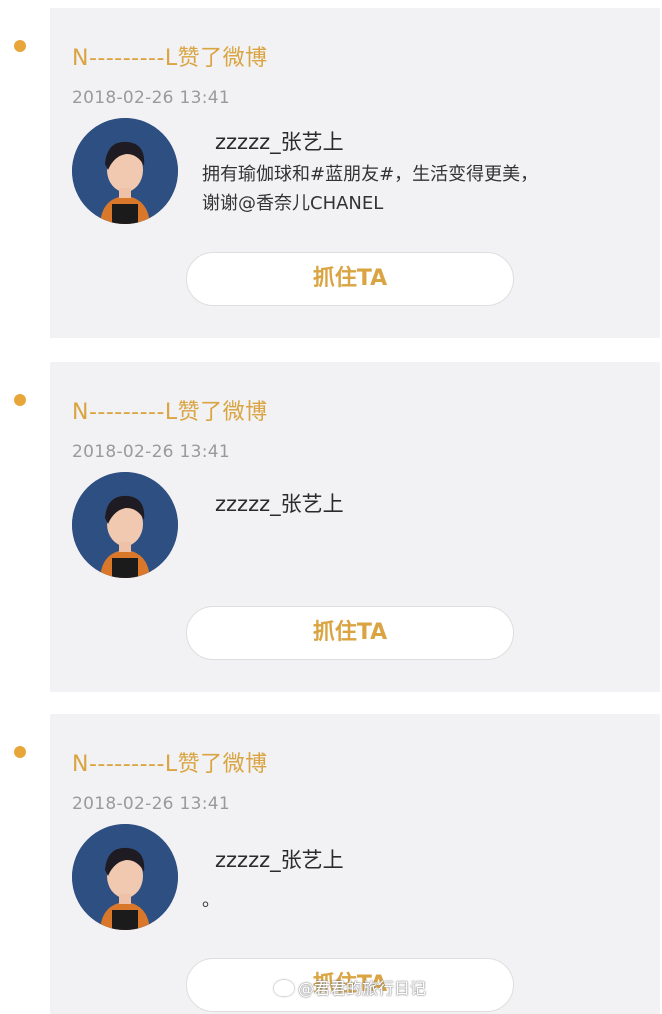 The width and height of the screenshot is (662, 1014). Describe the element at coordinates (293, 203) in the screenshot. I see `post-line: 谢谢@香奈儿CHANEL` at that location.